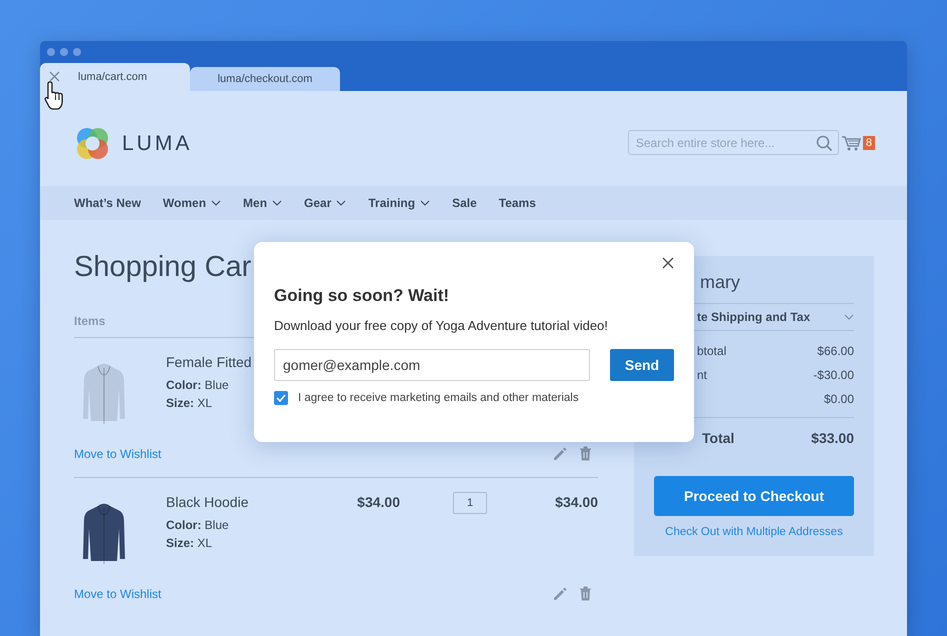 Image resolution: width=947 pixels, height=636 pixels. What do you see at coordinates (754, 496) in the screenshot?
I see `proceed-to-checkout-button: Proceed to Checkout` at bounding box center [754, 496].